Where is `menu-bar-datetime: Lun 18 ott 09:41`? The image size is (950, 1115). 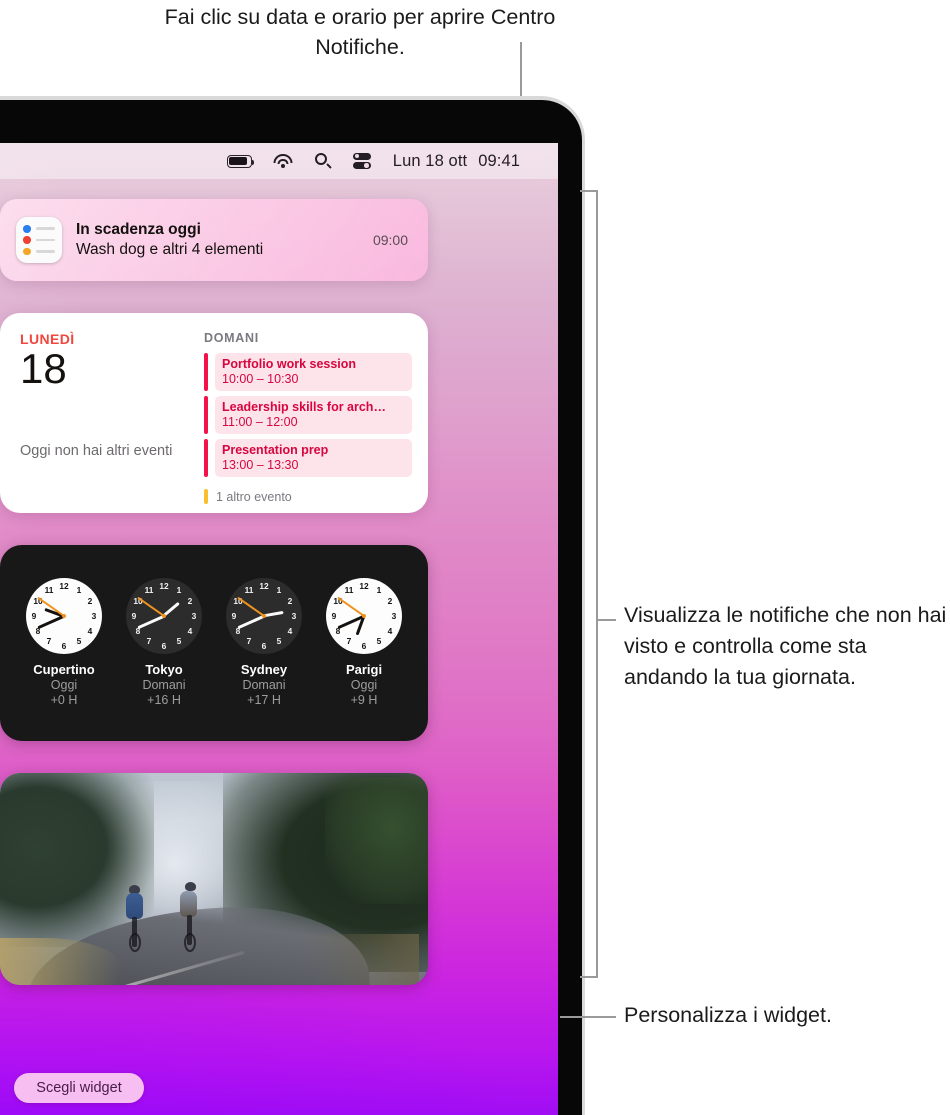
menu-bar-datetime: Lun 18 ott 09:41 is located at coordinates (456, 161).